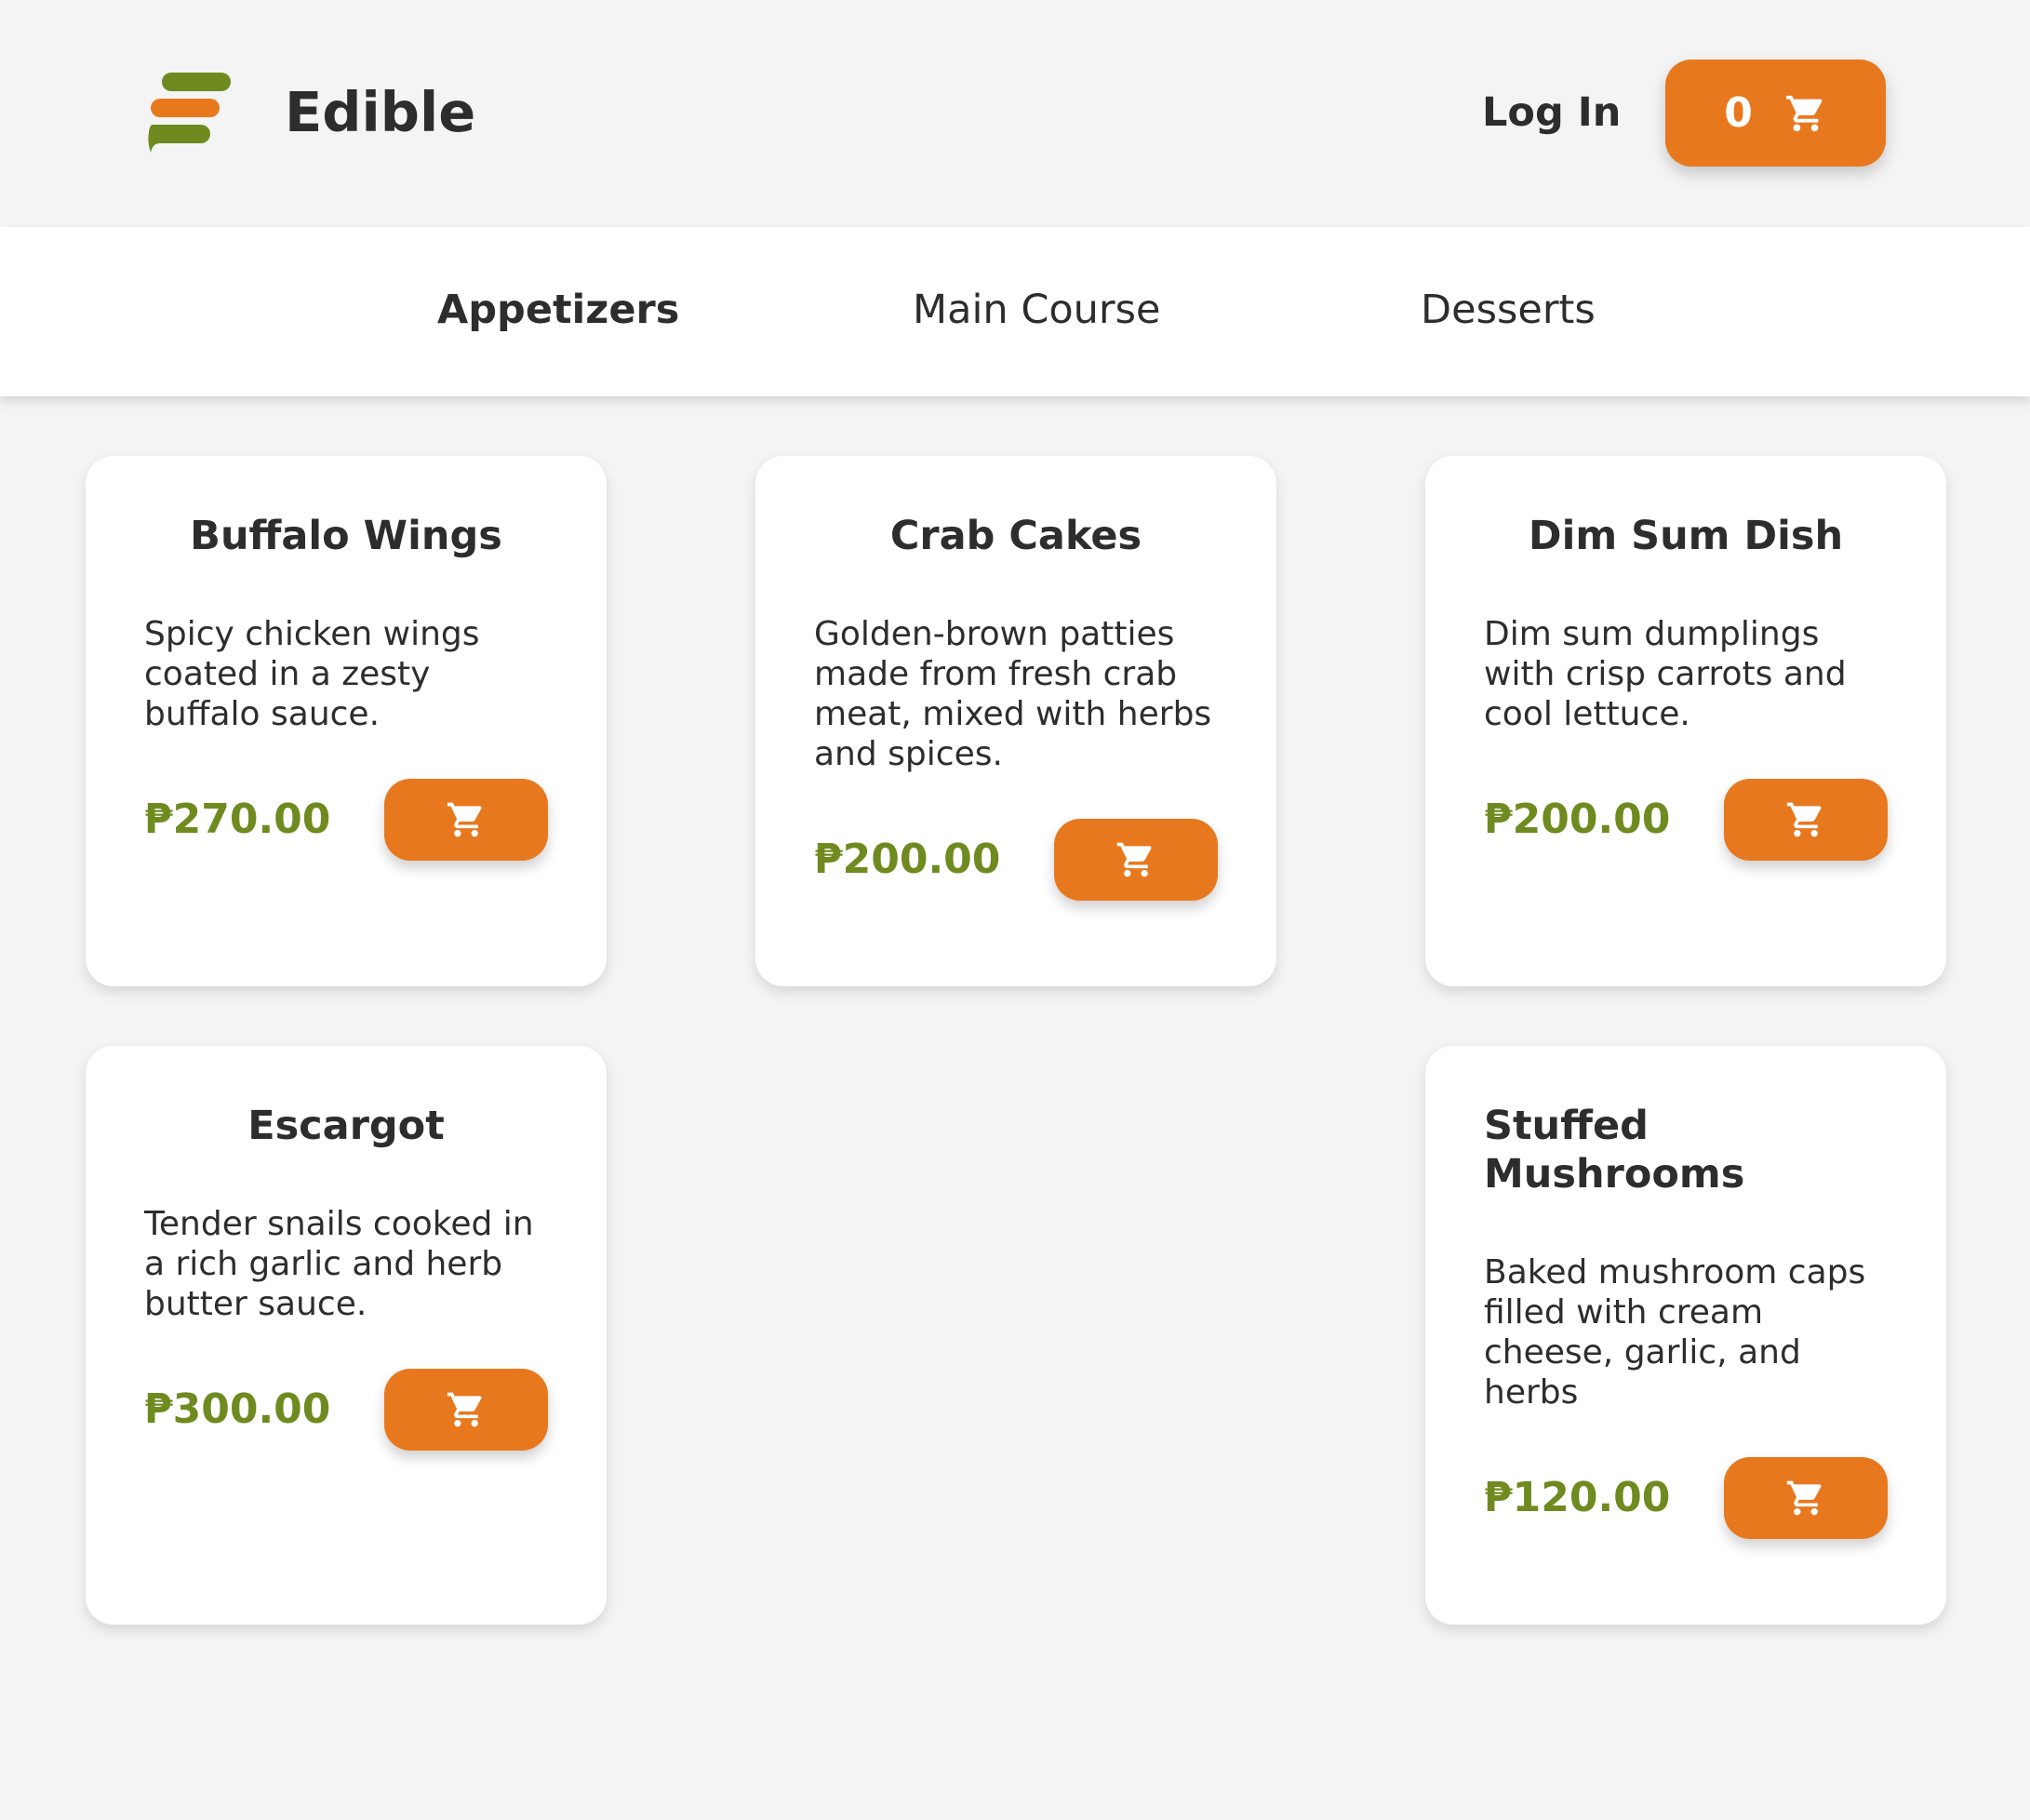 This screenshot has height=1820, width=2030. I want to click on login-link: Log In, so click(1552, 113).